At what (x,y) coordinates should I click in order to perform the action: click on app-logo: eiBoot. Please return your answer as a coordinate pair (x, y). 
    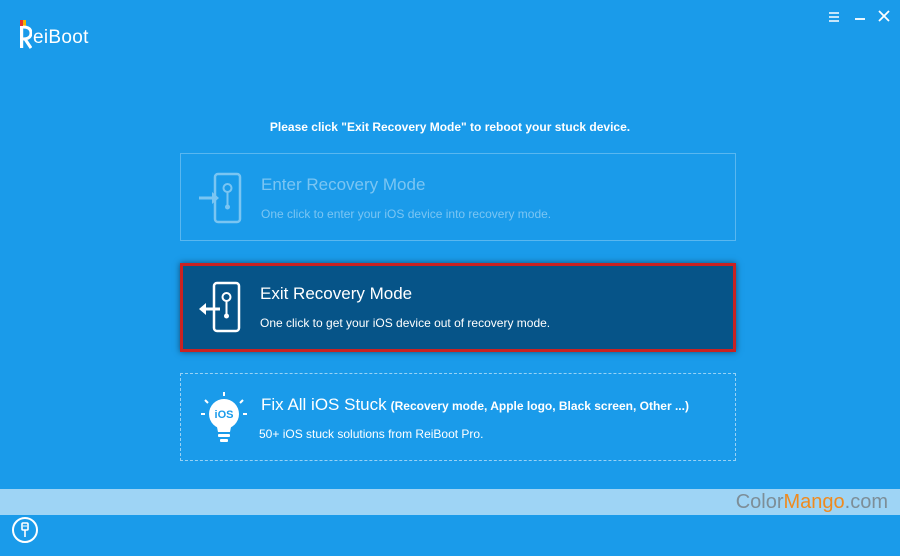
    Looking at the image, I should click on (53, 33).